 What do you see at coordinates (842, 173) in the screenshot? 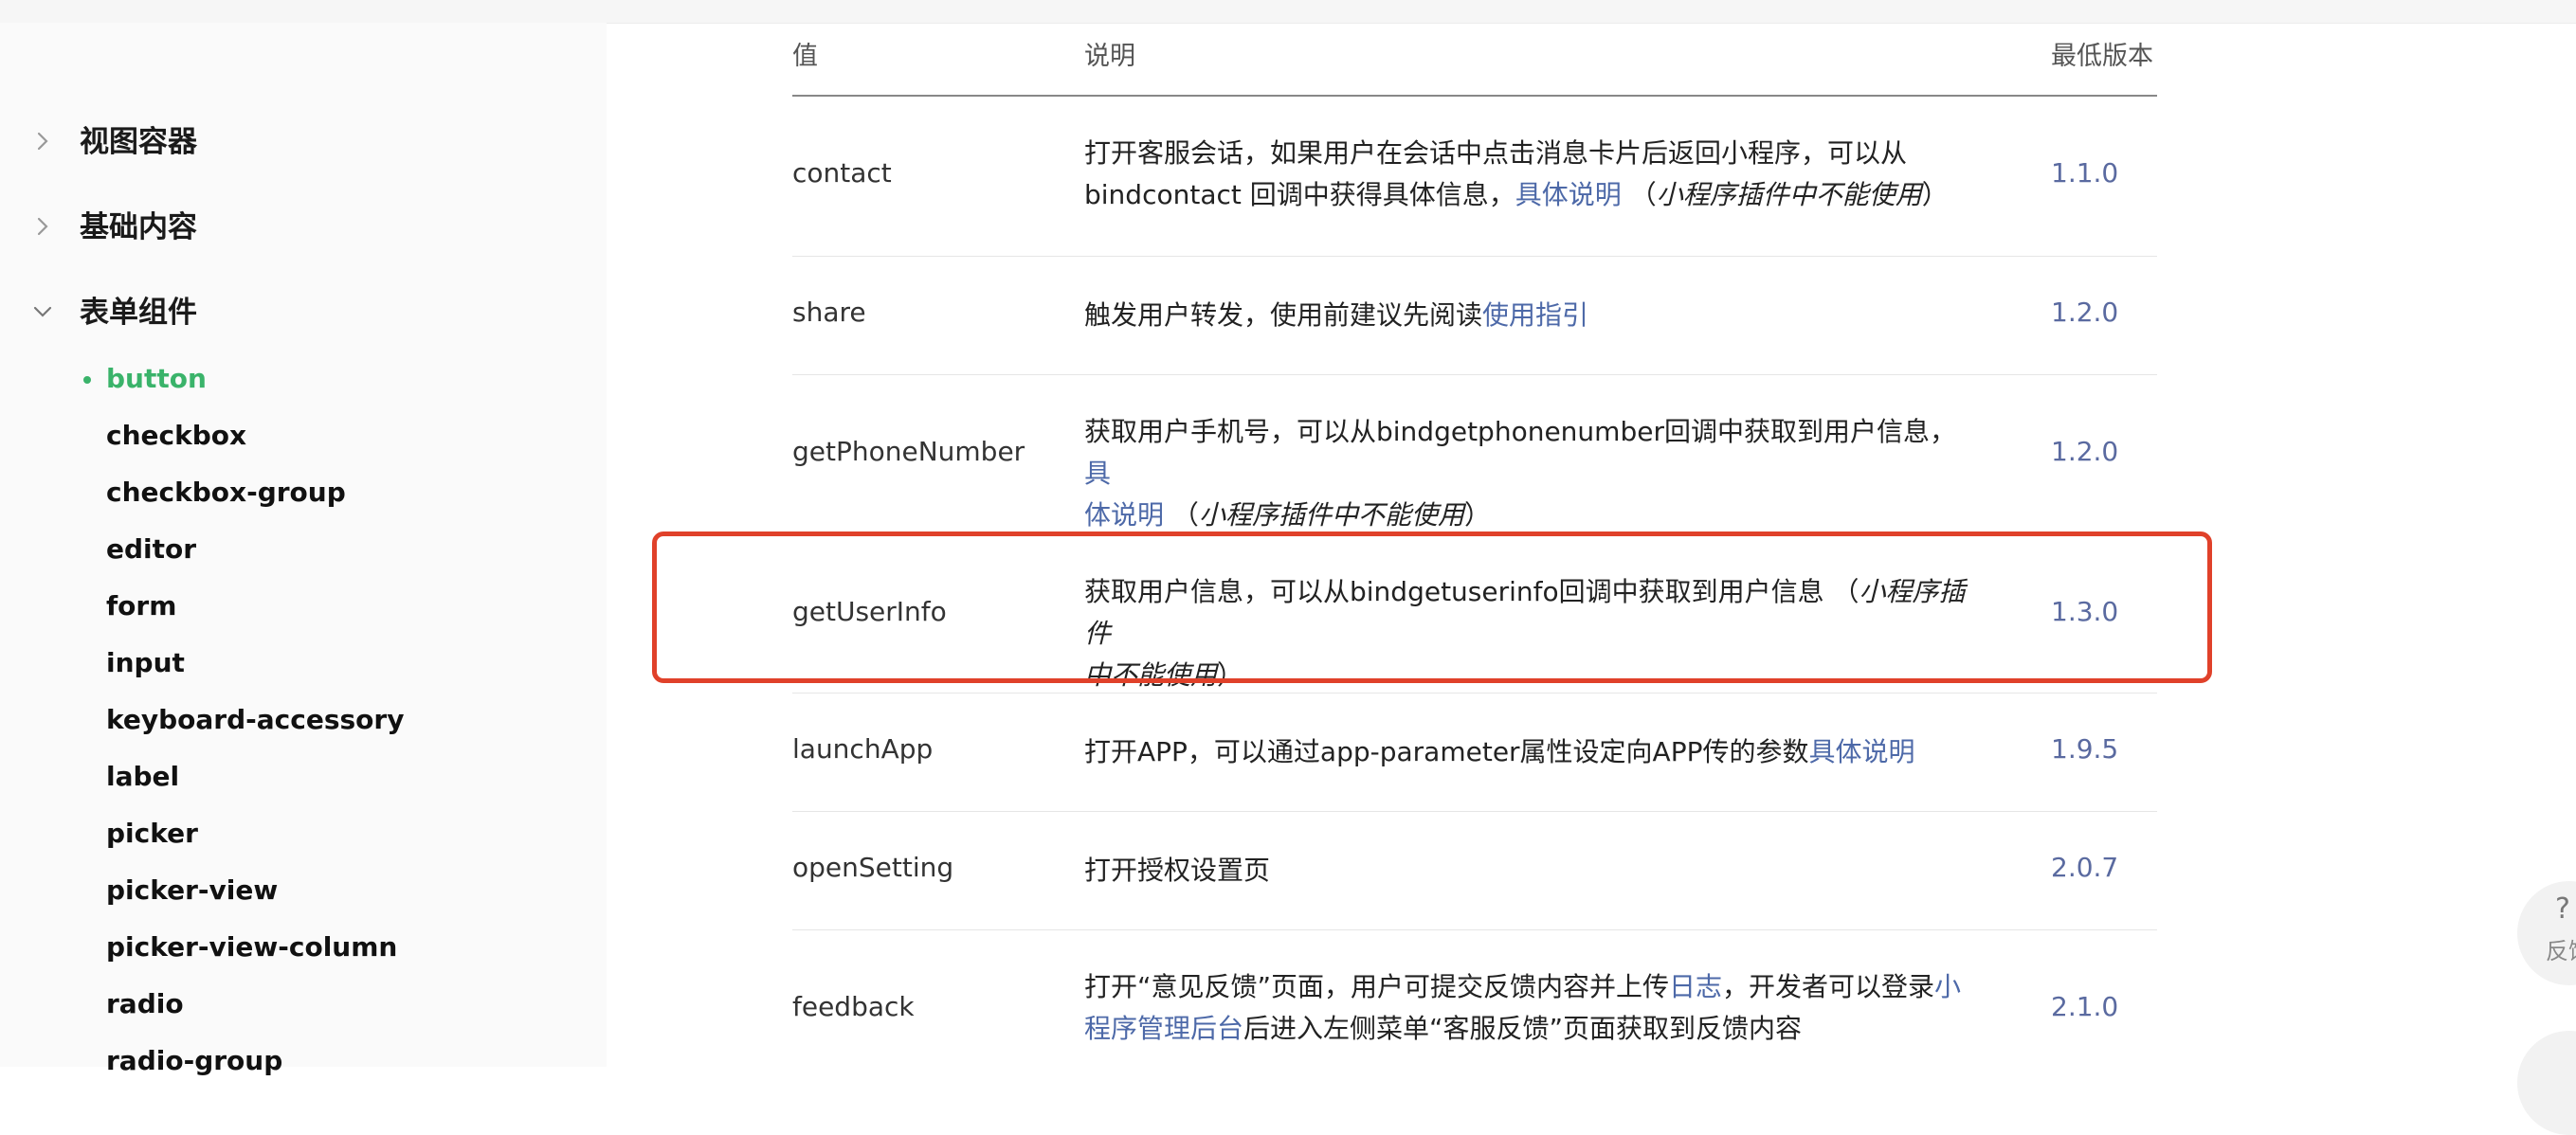
I see `cell-value: contact` at bounding box center [842, 173].